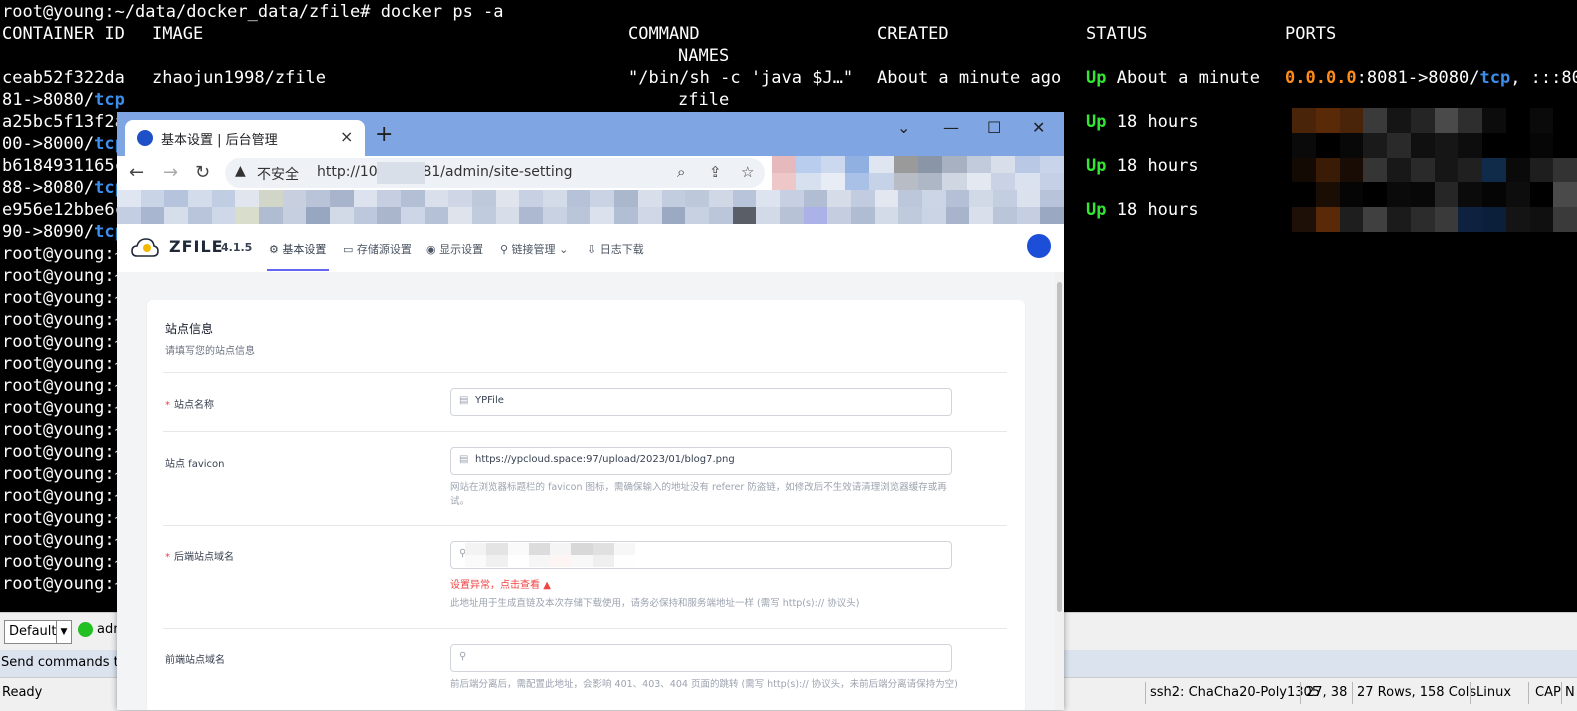 The image size is (1577, 711). I want to click on row1-command: "/bin/sh -c 'java $J…", so click(741, 78).